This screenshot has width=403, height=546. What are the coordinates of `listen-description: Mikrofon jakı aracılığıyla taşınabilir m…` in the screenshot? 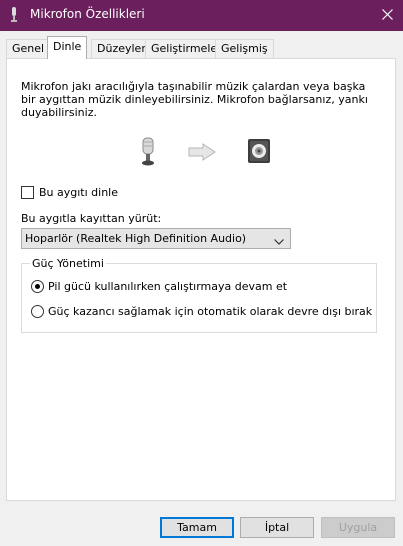 It's located at (194, 99).